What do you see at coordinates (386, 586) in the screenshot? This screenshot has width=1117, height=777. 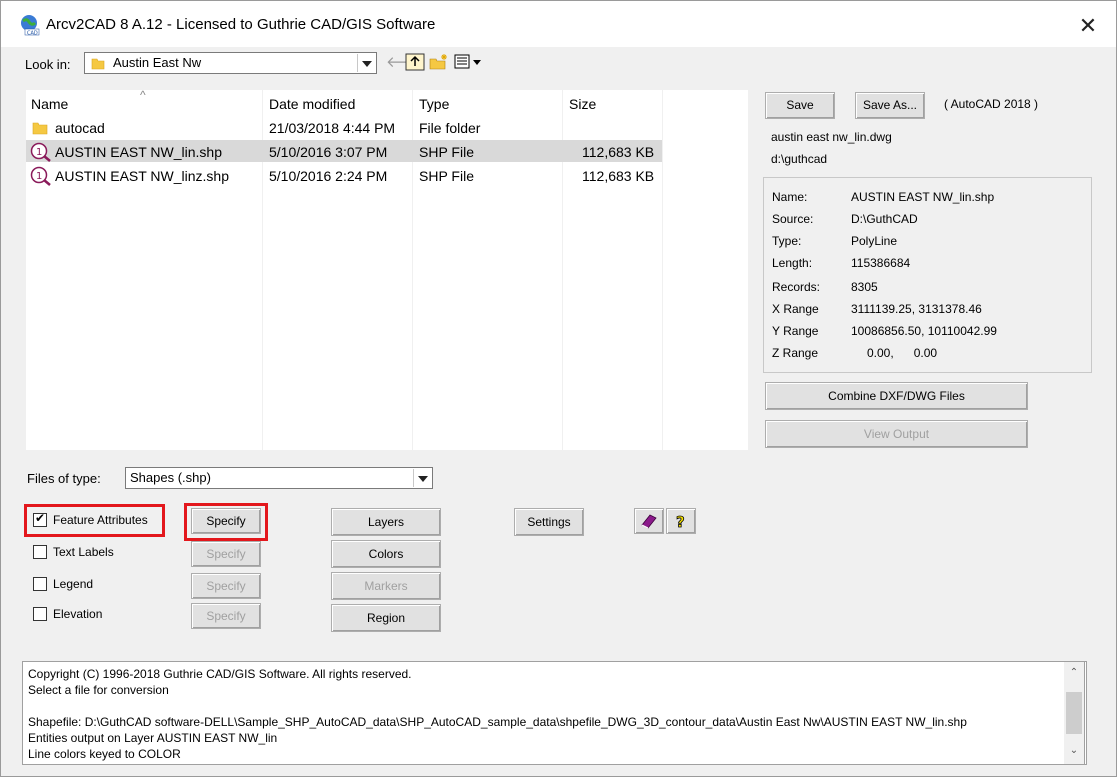 I see `markers-button: Markers` at bounding box center [386, 586].